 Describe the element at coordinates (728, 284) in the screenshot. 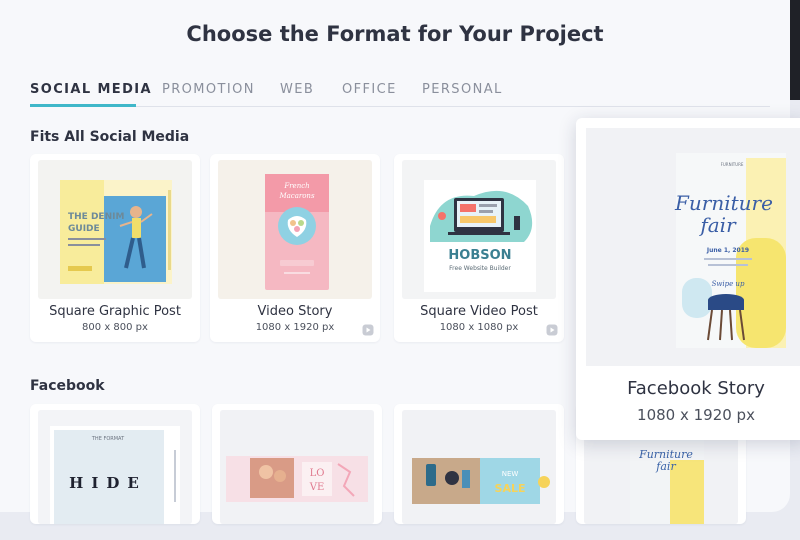

I see `svg-text: Swipe up` at that location.